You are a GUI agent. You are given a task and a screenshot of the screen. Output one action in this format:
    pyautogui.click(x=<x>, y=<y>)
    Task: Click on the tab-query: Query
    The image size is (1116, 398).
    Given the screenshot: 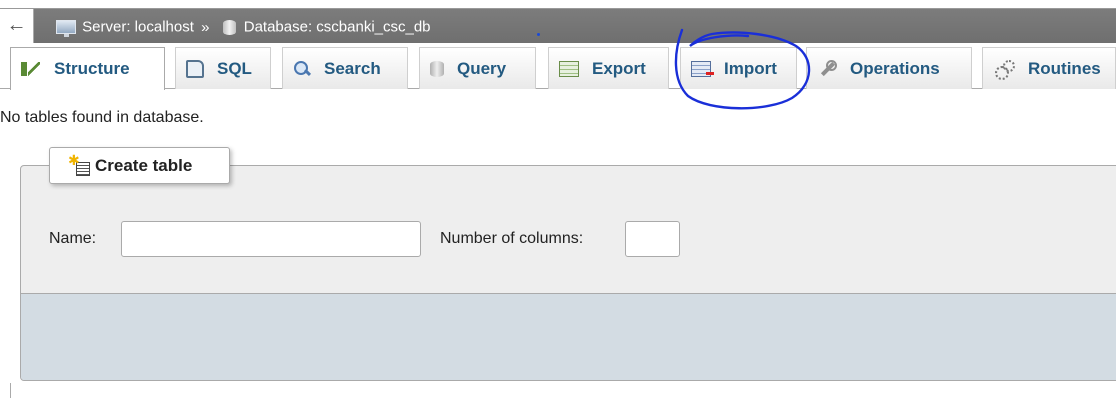 What is the action you would take?
    pyautogui.click(x=477, y=68)
    